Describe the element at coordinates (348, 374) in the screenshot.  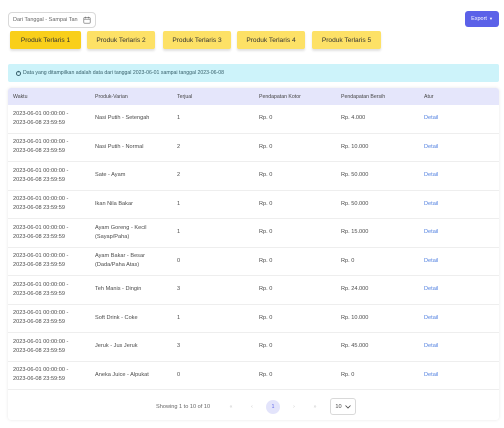
I see `cell-pendapatan-bersih: Rp. 0` at that location.